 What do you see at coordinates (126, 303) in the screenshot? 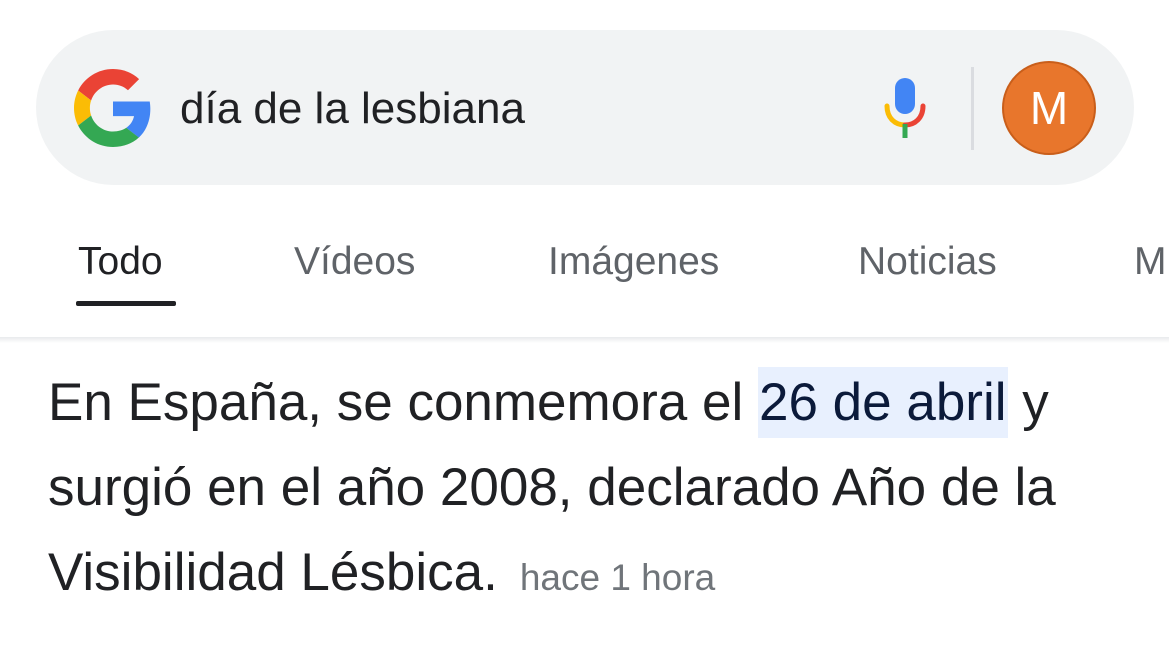
I see `active-tab-indicator` at bounding box center [126, 303].